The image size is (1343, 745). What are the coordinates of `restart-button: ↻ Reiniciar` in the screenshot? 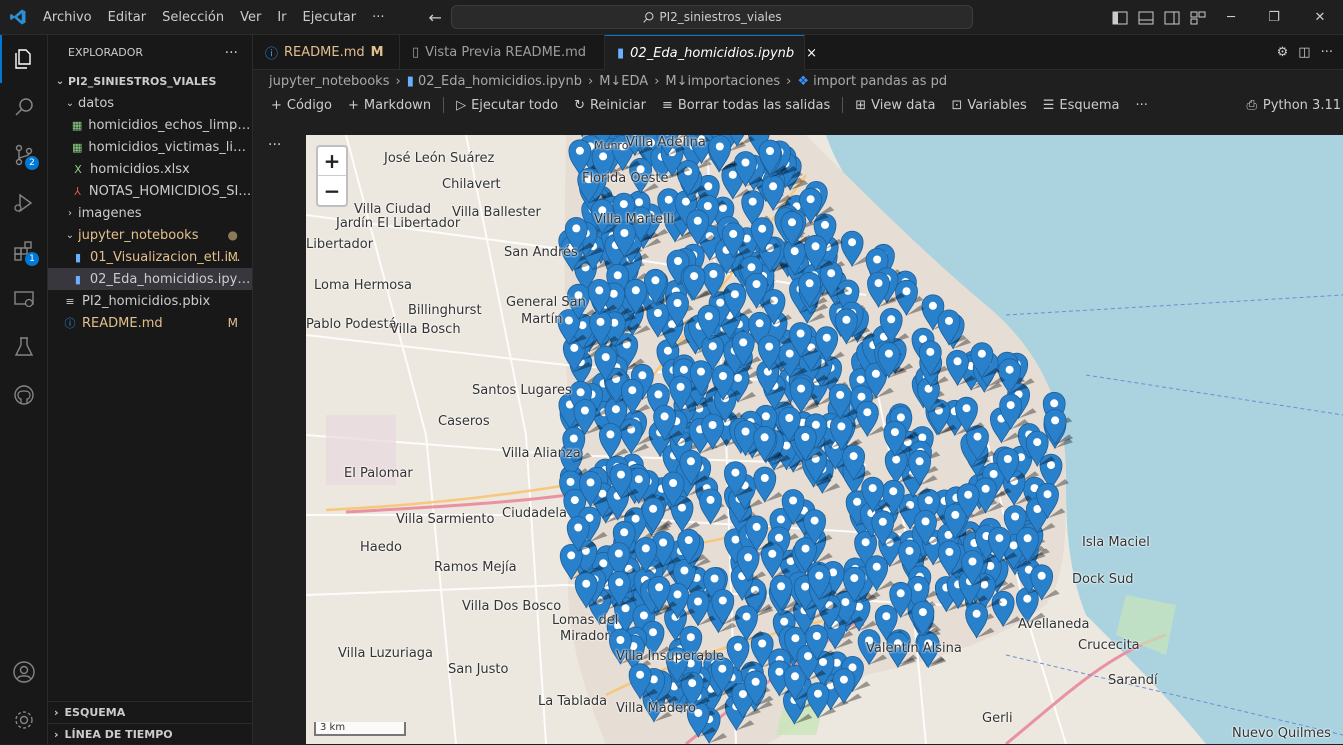 It's located at (610, 105).